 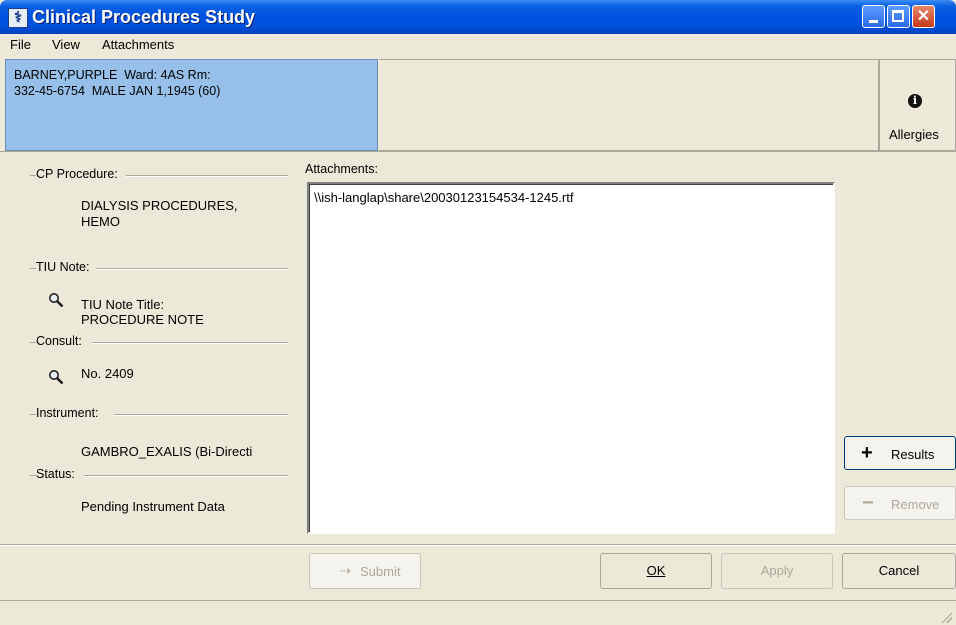 I want to click on cancel-button: Cancel, so click(x=899, y=571).